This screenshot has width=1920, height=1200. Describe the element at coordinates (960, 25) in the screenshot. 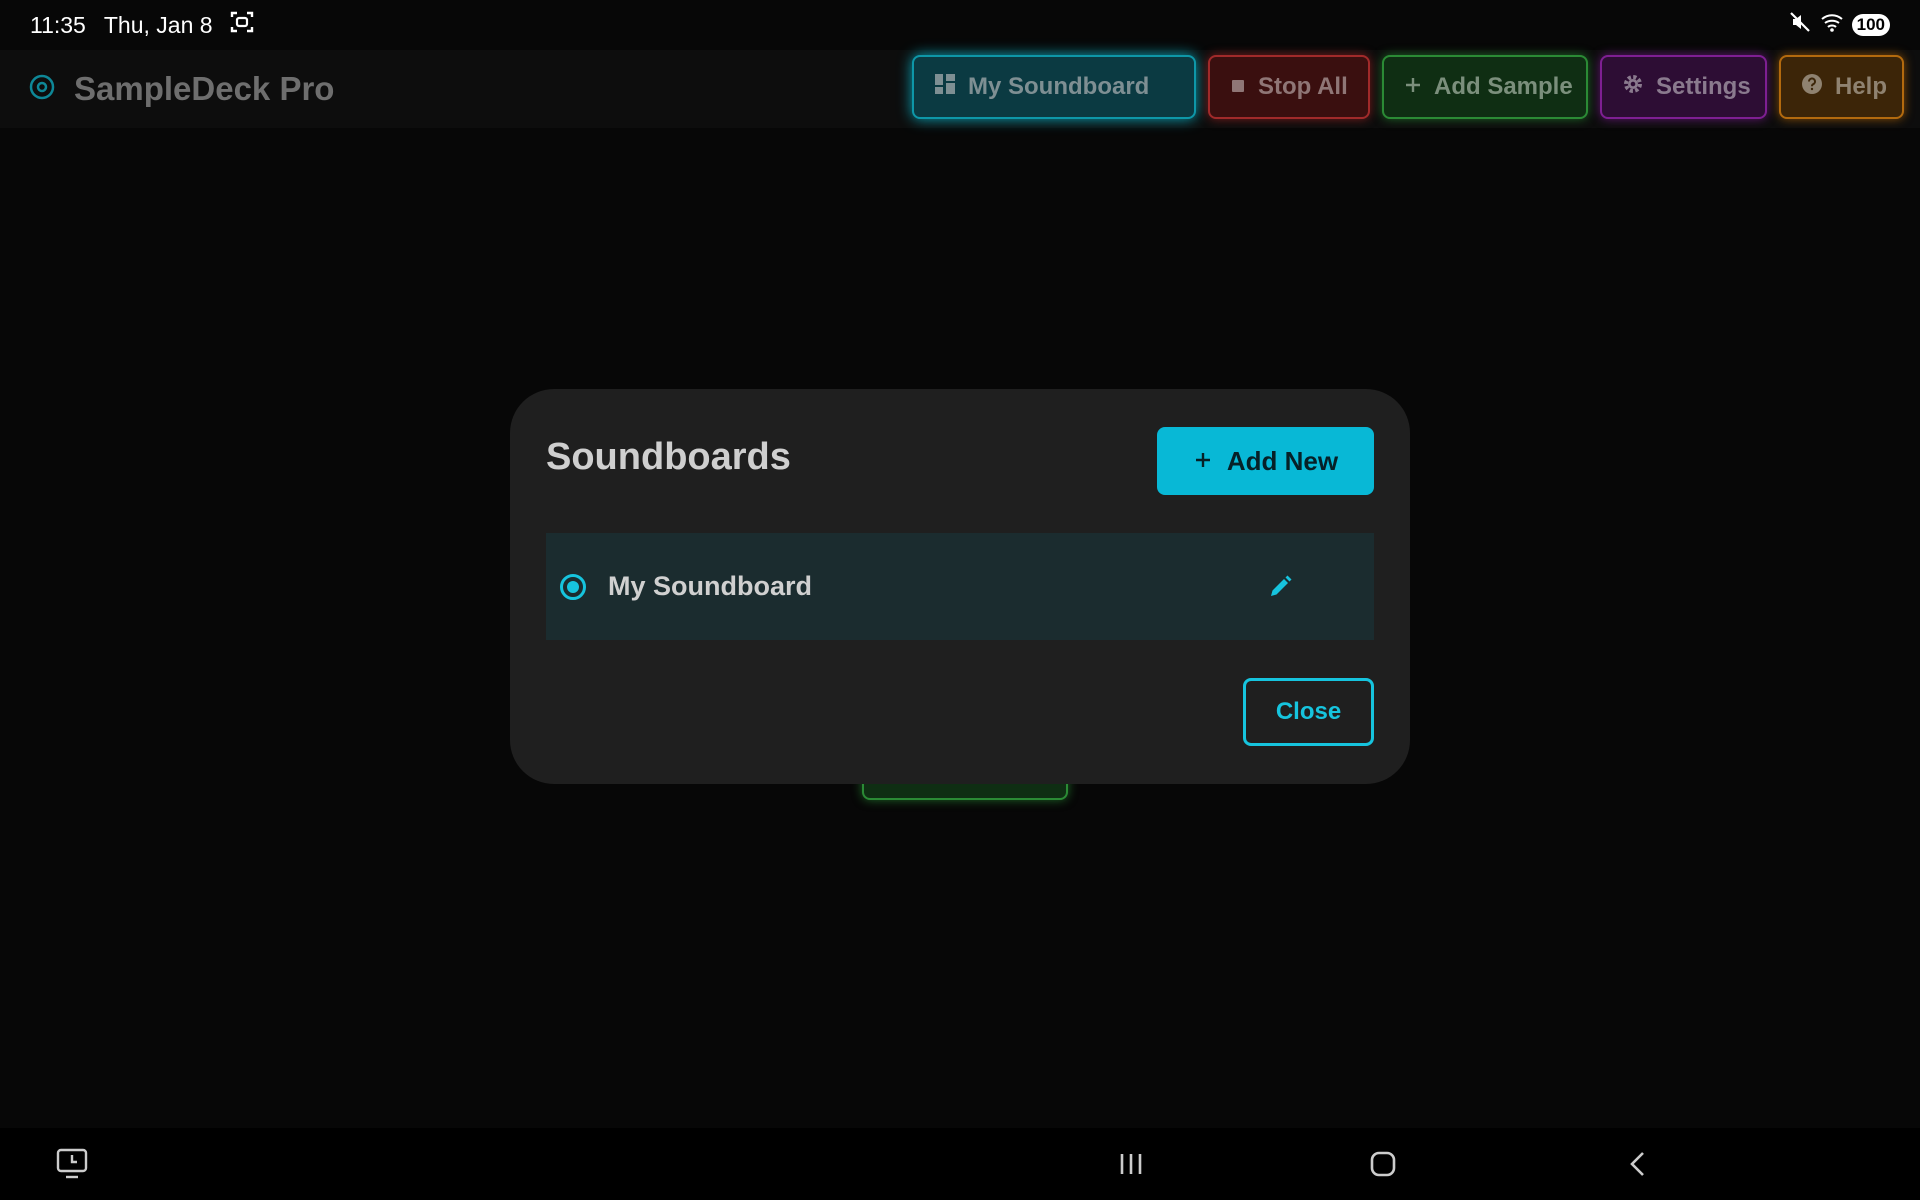

I see `status-bar: 11:35 Thu, Jan 8 100` at that location.